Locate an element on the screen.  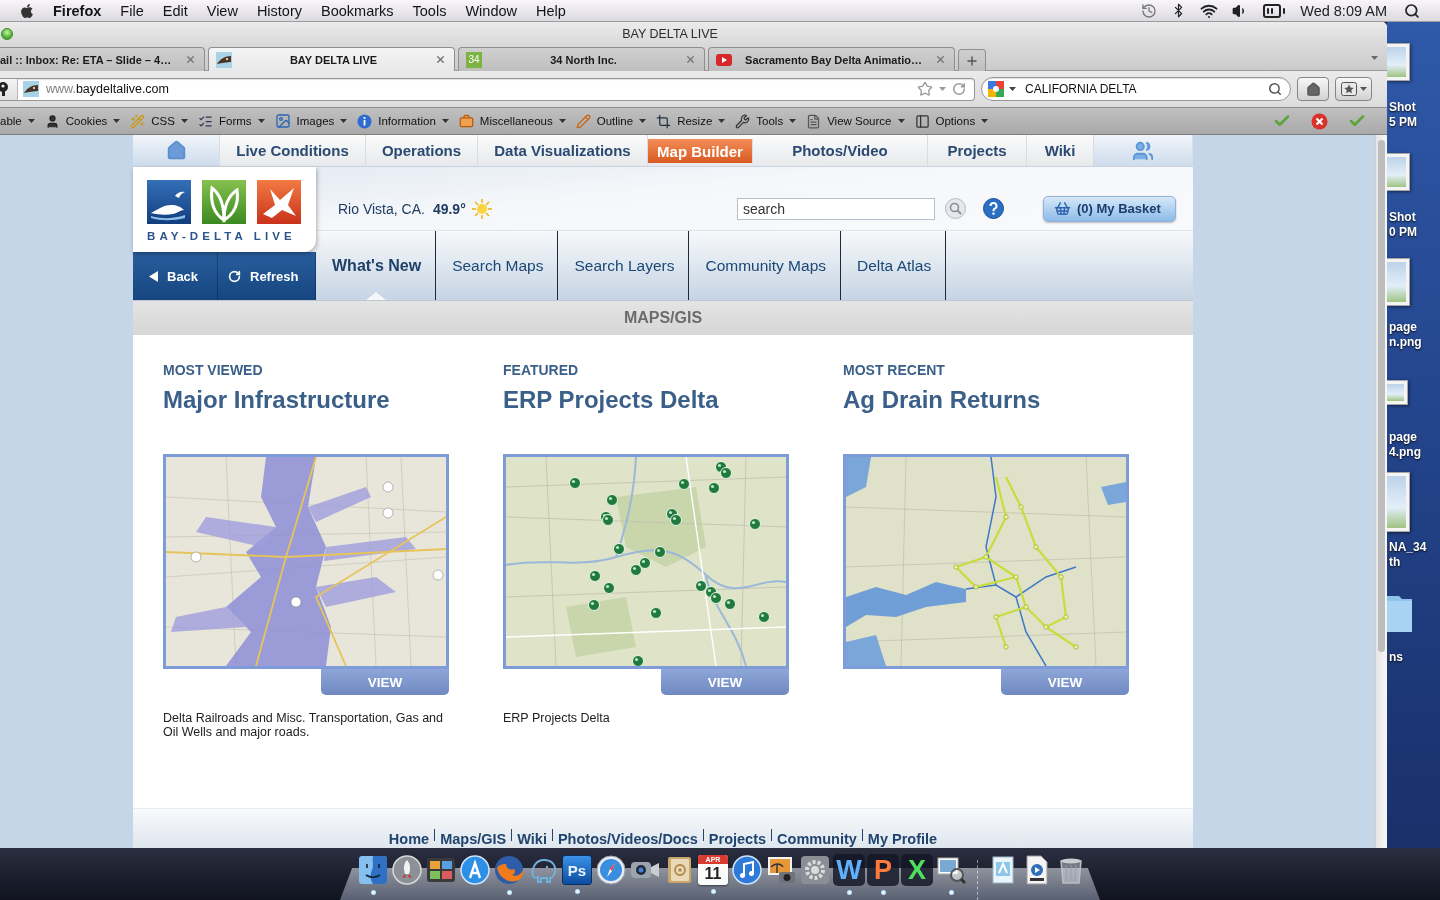
map-title: ERP Projects Delta is located at coordinates (611, 400).